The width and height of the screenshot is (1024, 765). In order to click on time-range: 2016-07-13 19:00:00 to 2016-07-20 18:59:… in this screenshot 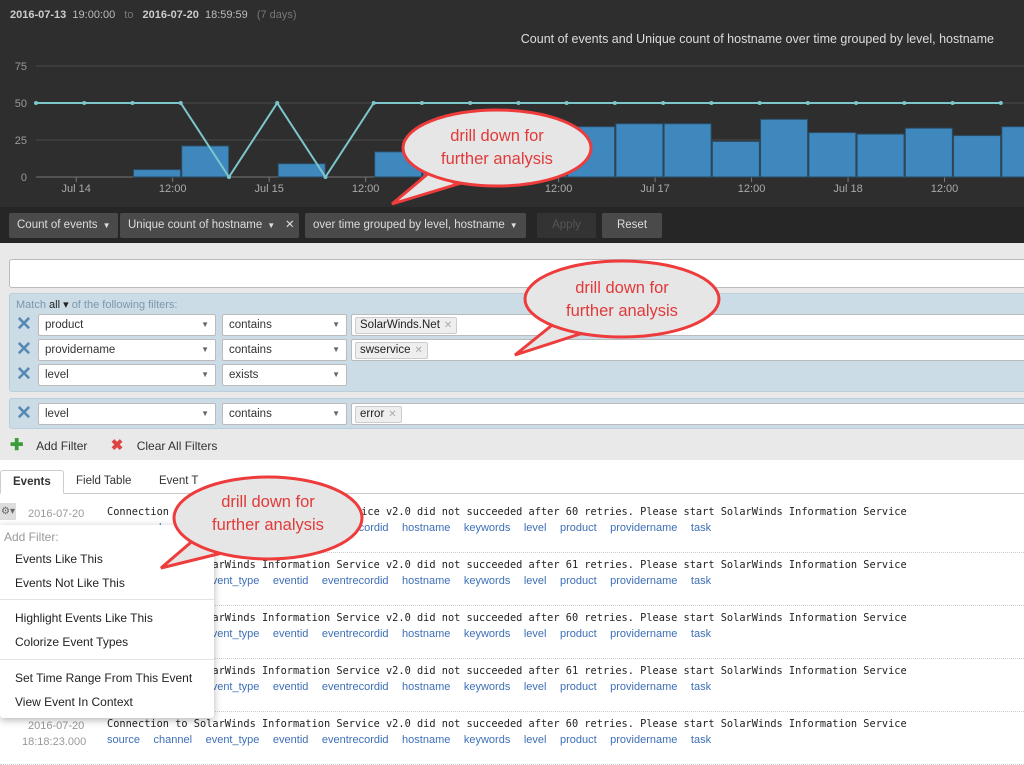, I will do `click(156, 15)`.